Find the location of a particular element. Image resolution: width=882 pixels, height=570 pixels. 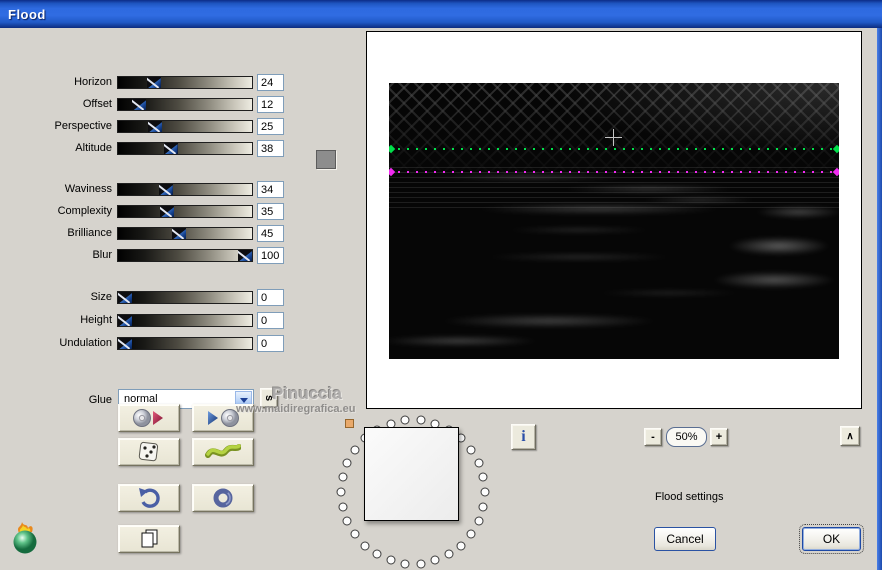

save-preset-button is located at coordinates (223, 418).